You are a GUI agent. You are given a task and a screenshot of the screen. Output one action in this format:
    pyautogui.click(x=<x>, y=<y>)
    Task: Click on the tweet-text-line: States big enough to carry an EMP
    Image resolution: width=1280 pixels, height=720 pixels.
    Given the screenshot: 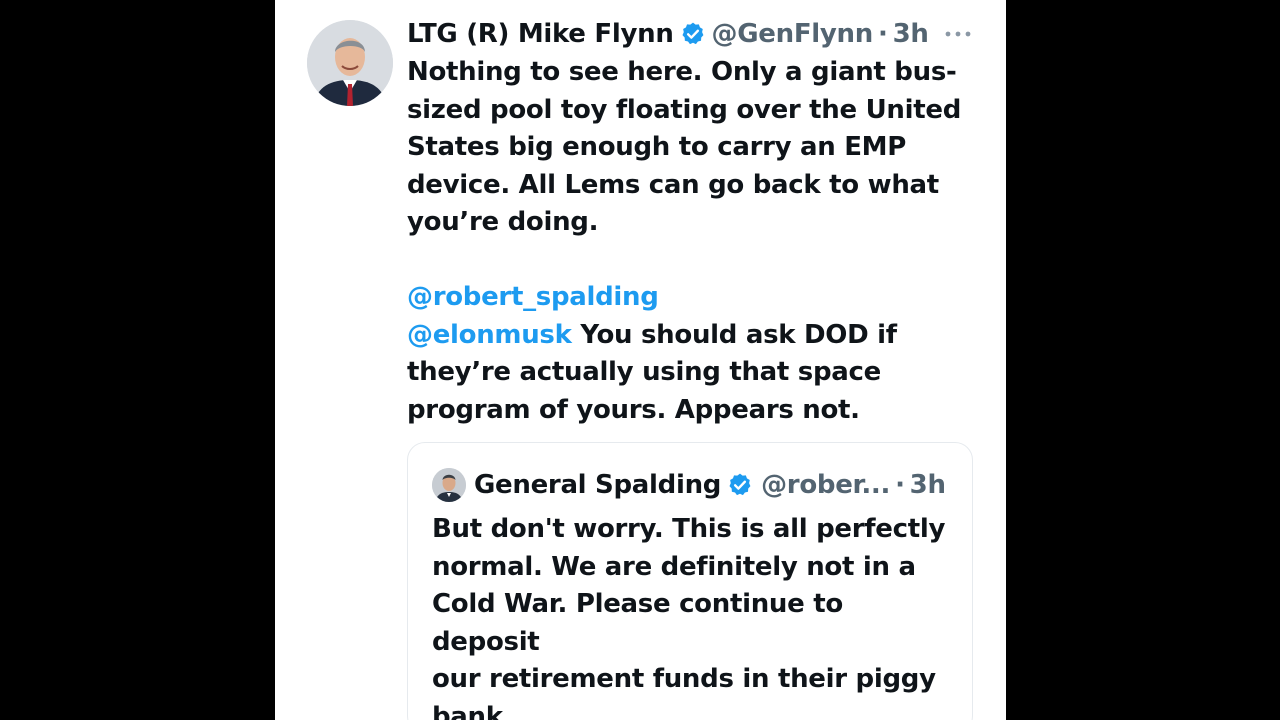 What is the action you would take?
    pyautogui.click(x=657, y=147)
    